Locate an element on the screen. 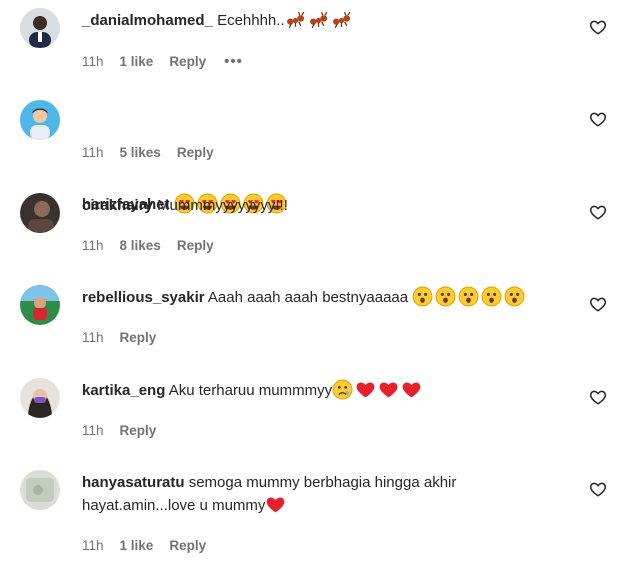  comment-meta: 11h 8 likes Reply is located at coordinates (156, 245).